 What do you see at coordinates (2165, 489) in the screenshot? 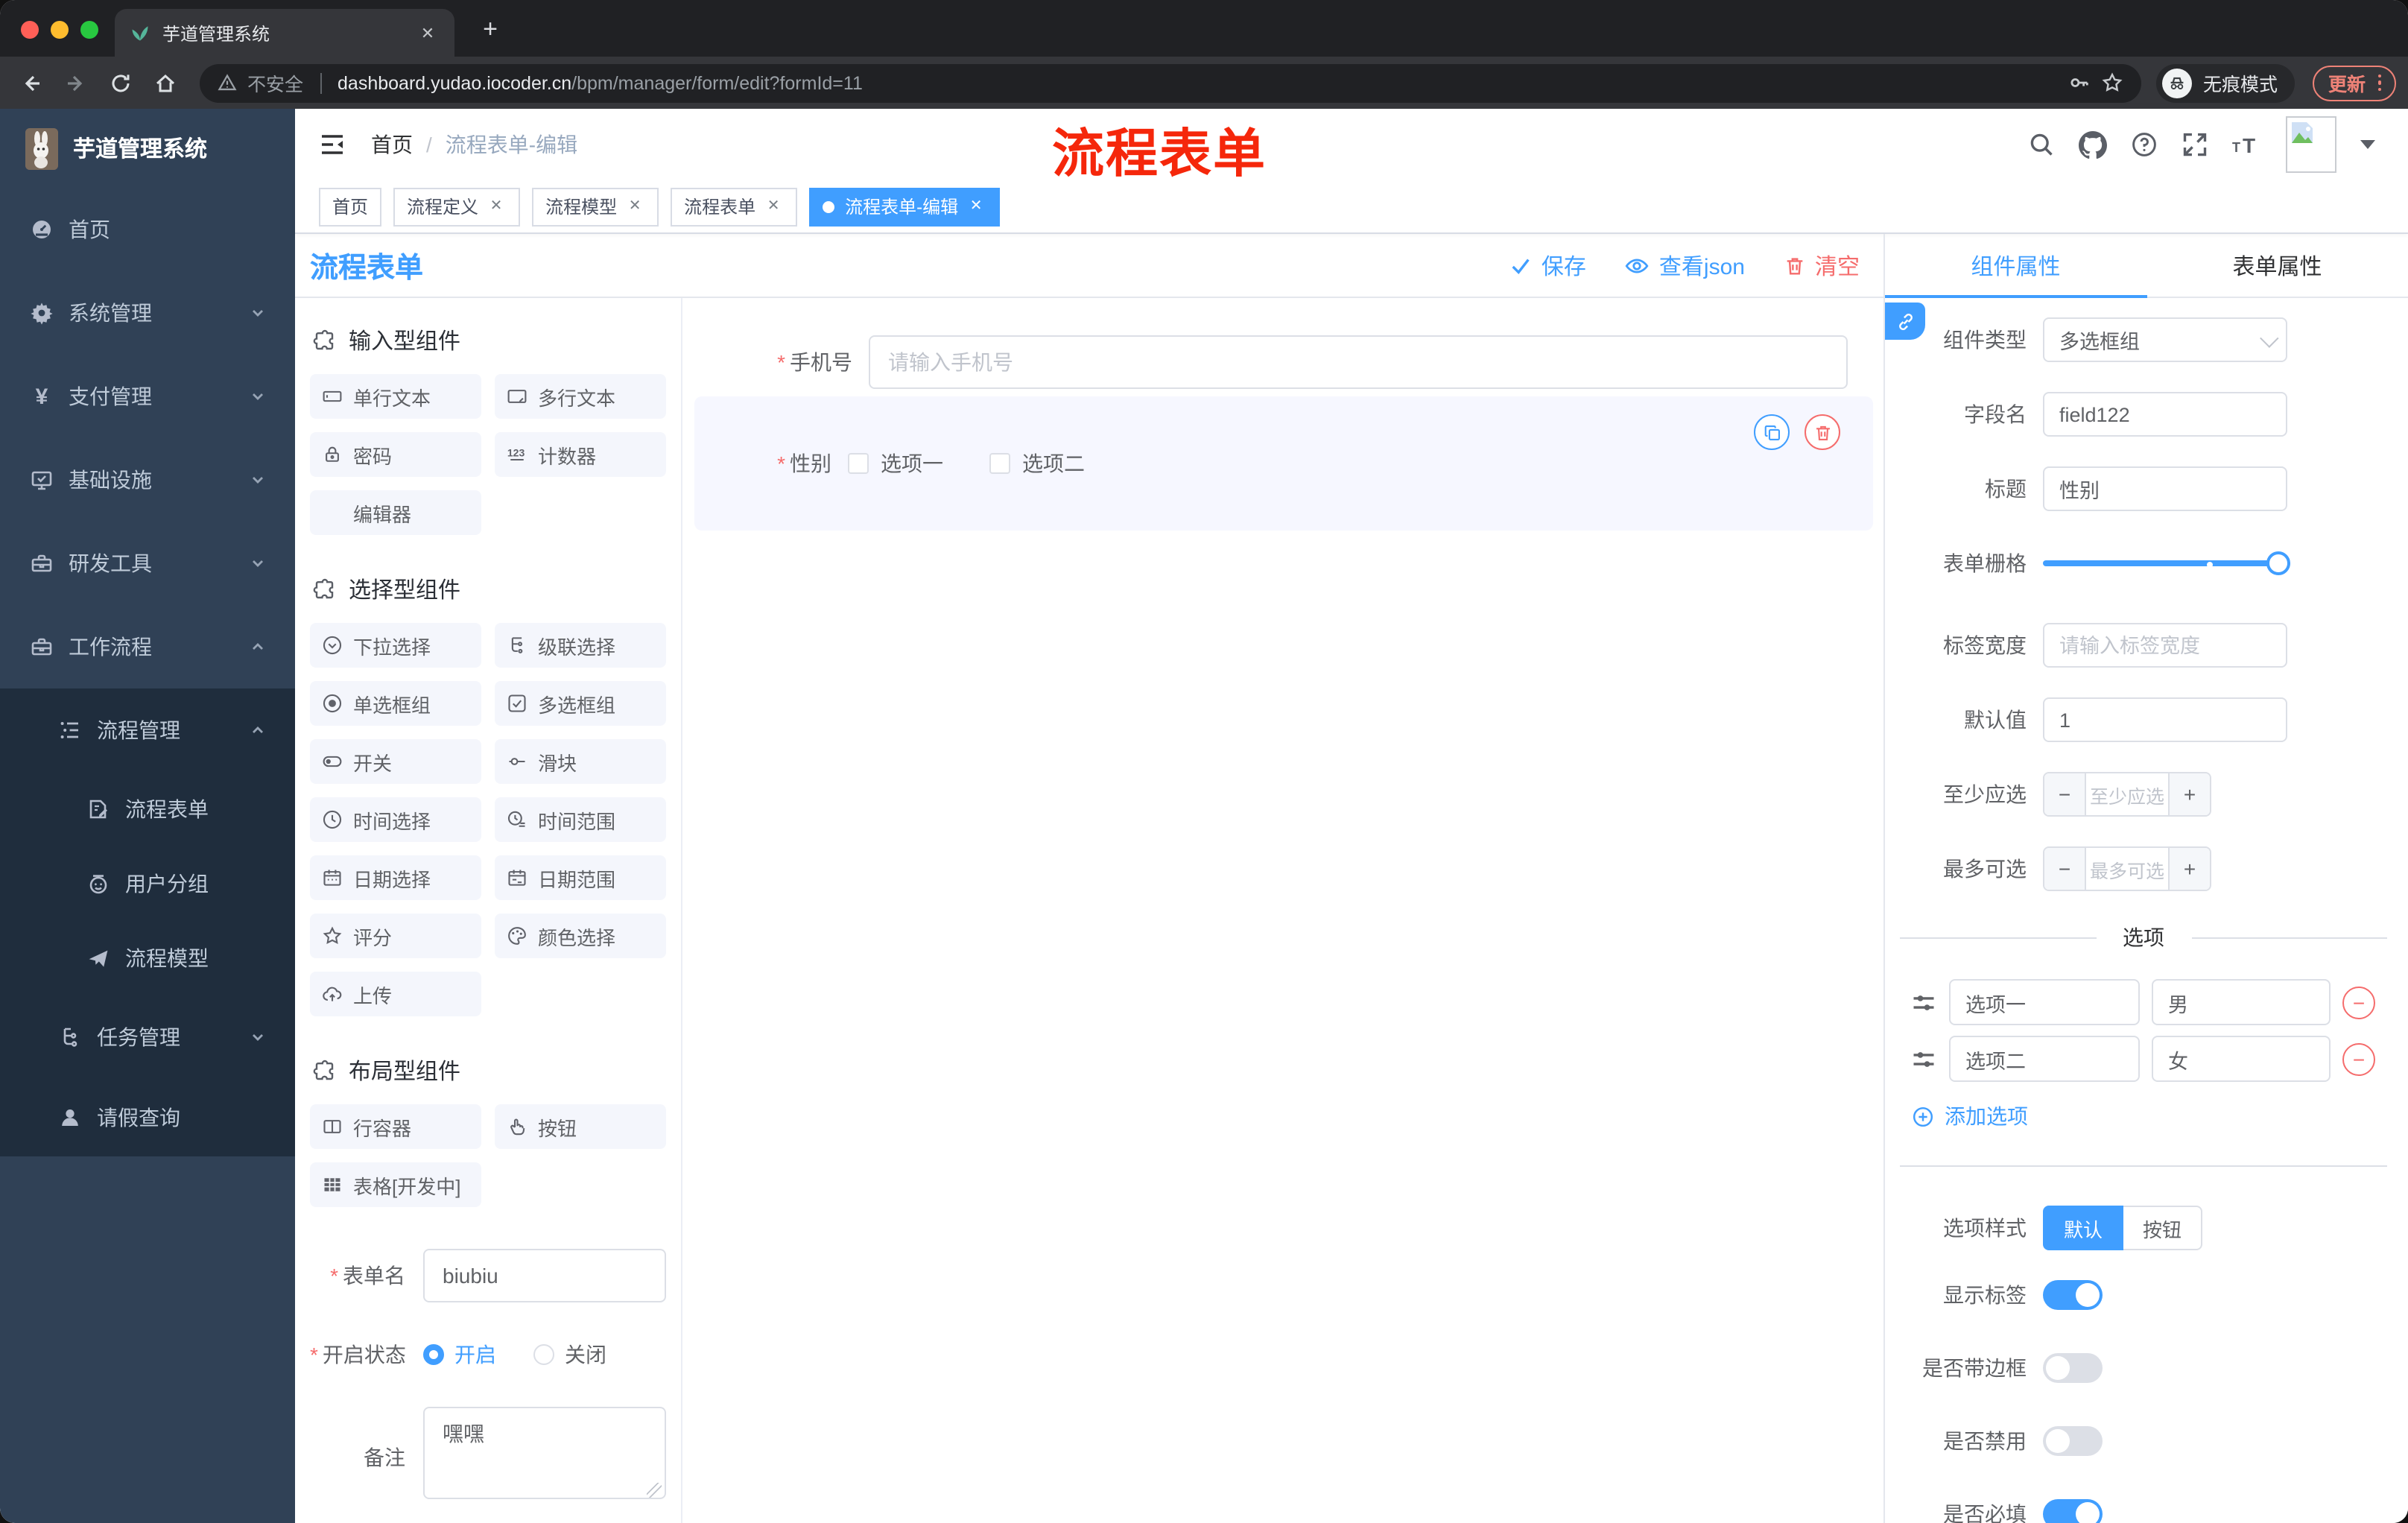
I see `title-input` at bounding box center [2165, 489].